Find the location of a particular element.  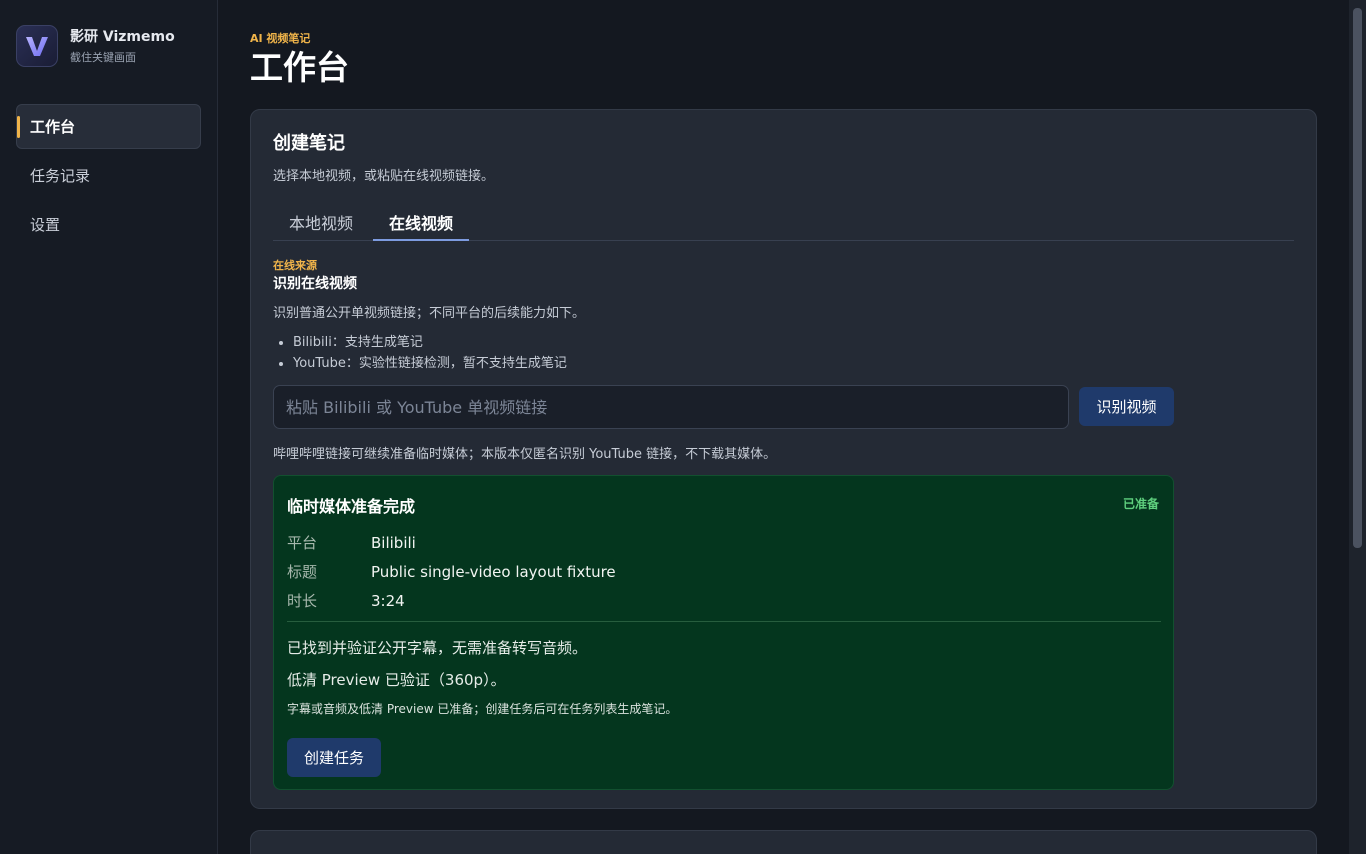

divider is located at coordinates (724, 621).